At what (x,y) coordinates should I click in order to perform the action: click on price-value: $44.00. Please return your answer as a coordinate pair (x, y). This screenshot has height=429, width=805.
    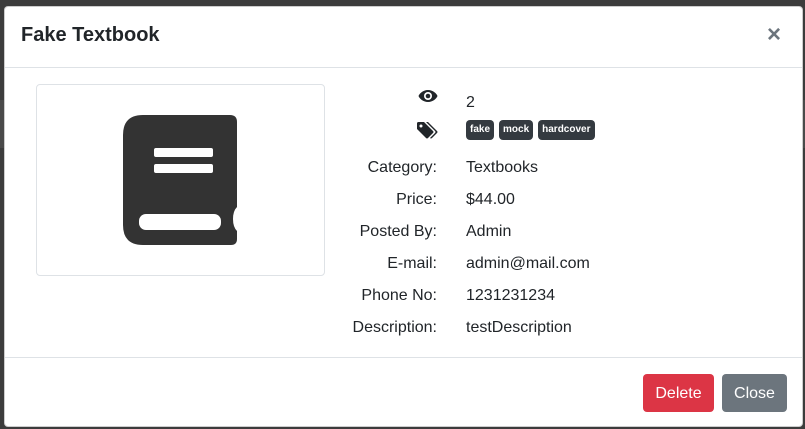
    Looking at the image, I should click on (490, 199).